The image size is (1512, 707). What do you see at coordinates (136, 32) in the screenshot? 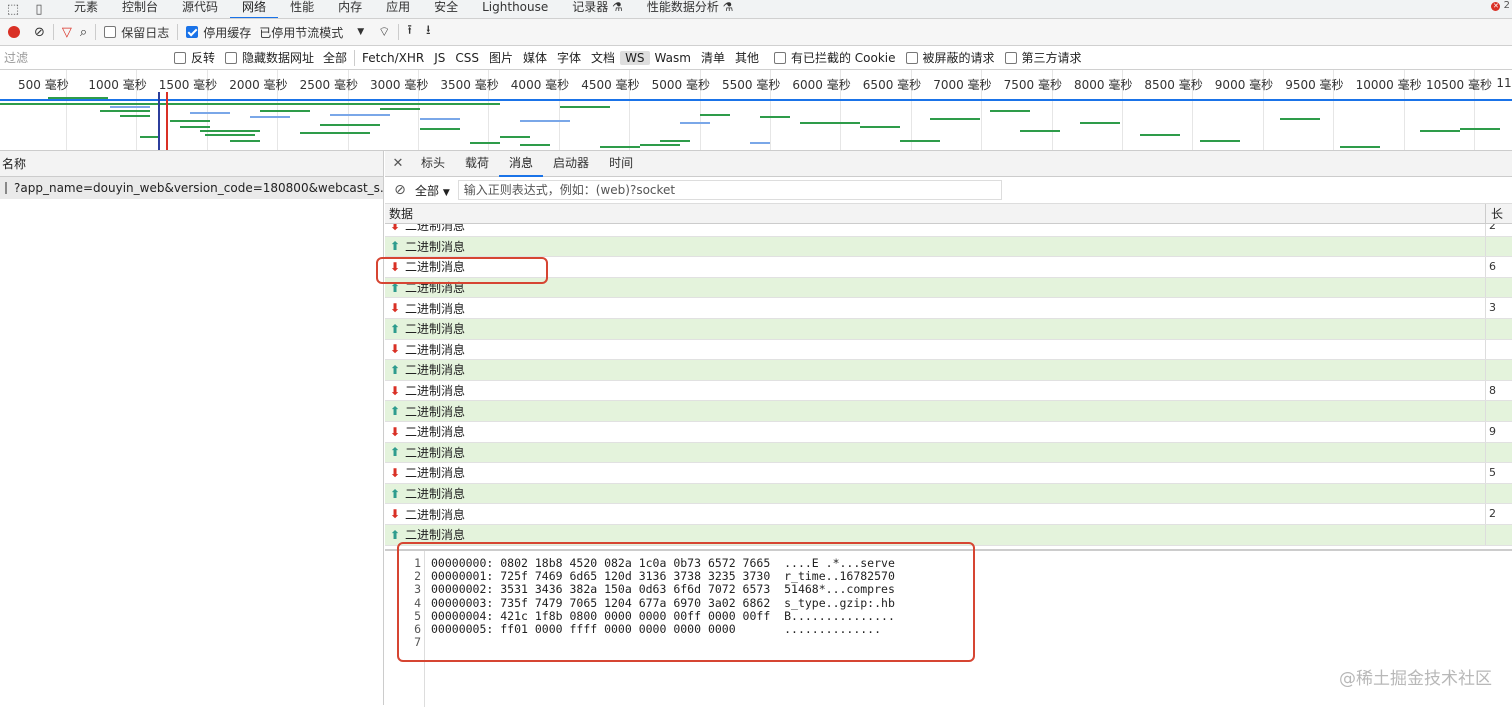
I see `preserve-log-checkbox: 保留日志` at bounding box center [136, 32].